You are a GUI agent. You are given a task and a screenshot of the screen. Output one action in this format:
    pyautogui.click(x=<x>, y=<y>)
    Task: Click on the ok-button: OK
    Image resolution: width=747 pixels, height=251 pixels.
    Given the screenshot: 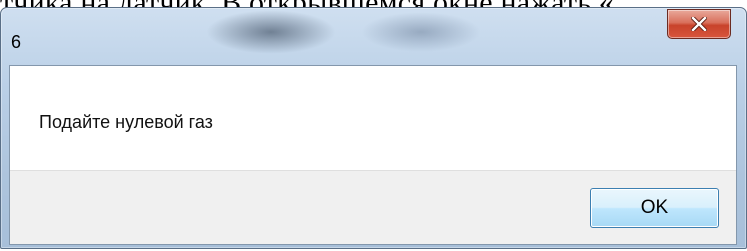 What is the action you would take?
    pyautogui.click(x=654, y=208)
    